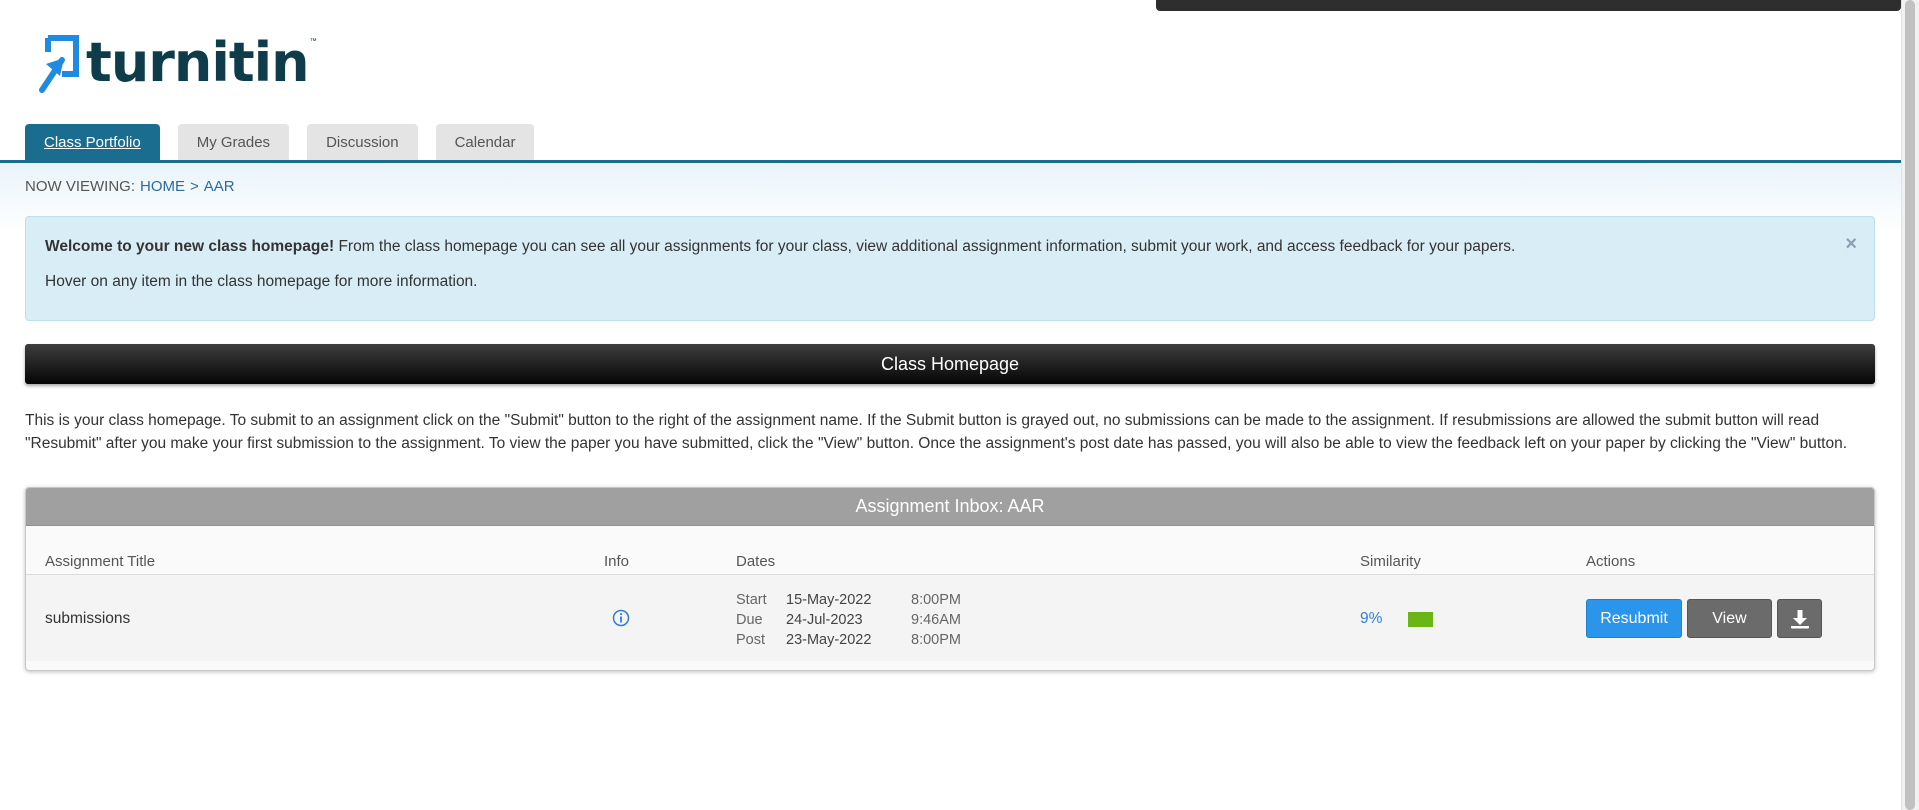 The width and height of the screenshot is (1919, 810). Describe the element at coordinates (751, 600) in the screenshot. I see `date-label: Start` at that location.